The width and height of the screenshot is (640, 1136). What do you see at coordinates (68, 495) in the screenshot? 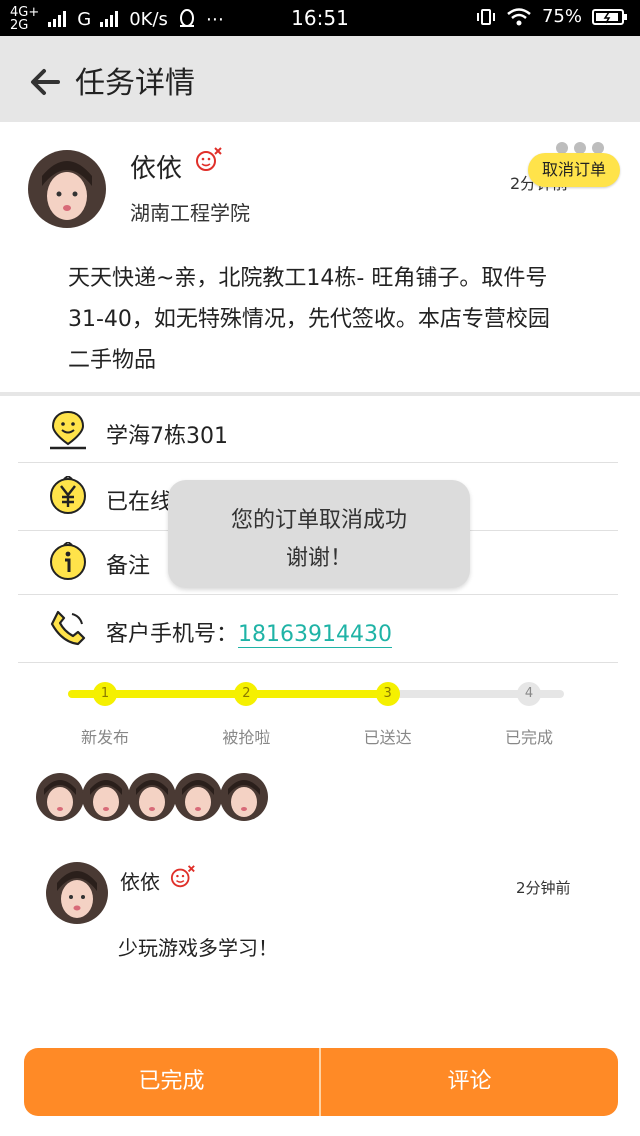
I see `yuan-icon` at bounding box center [68, 495].